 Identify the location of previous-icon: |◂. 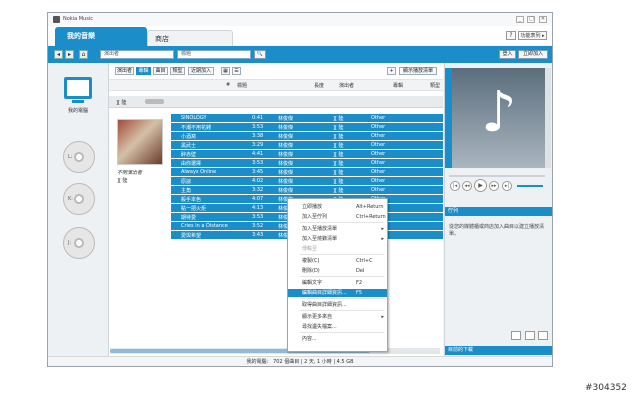
(455, 186).